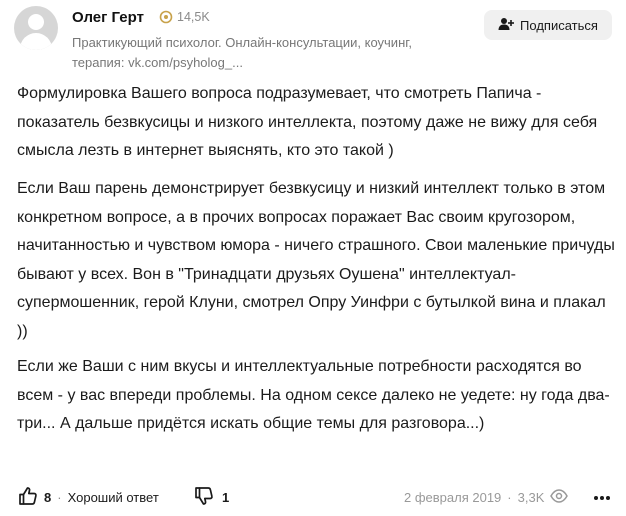 The height and width of the screenshot is (516, 626). What do you see at coordinates (226, 497) in the screenshot?
I see `dislike-count: 1` at bounding box center [226, 497].